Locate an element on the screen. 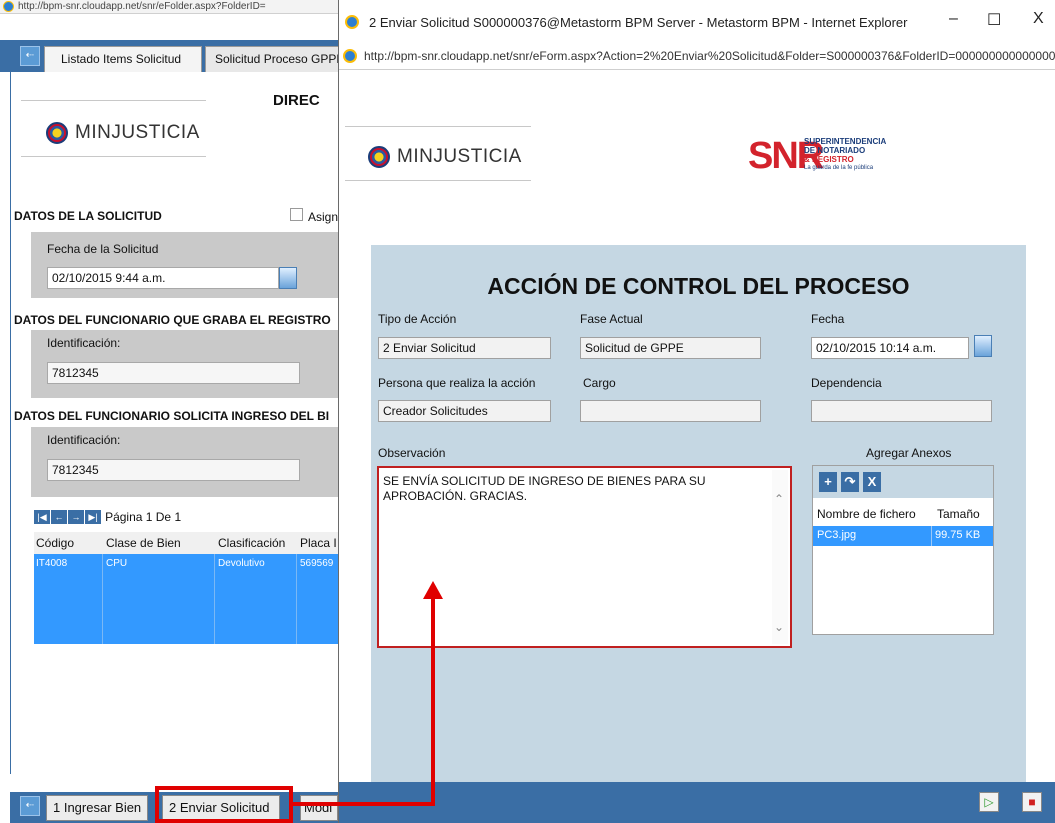 The height and width of the screenshot is (823, 1055). snr-sub-line: DE NOTARIADO is located at coordinates (835, 150).